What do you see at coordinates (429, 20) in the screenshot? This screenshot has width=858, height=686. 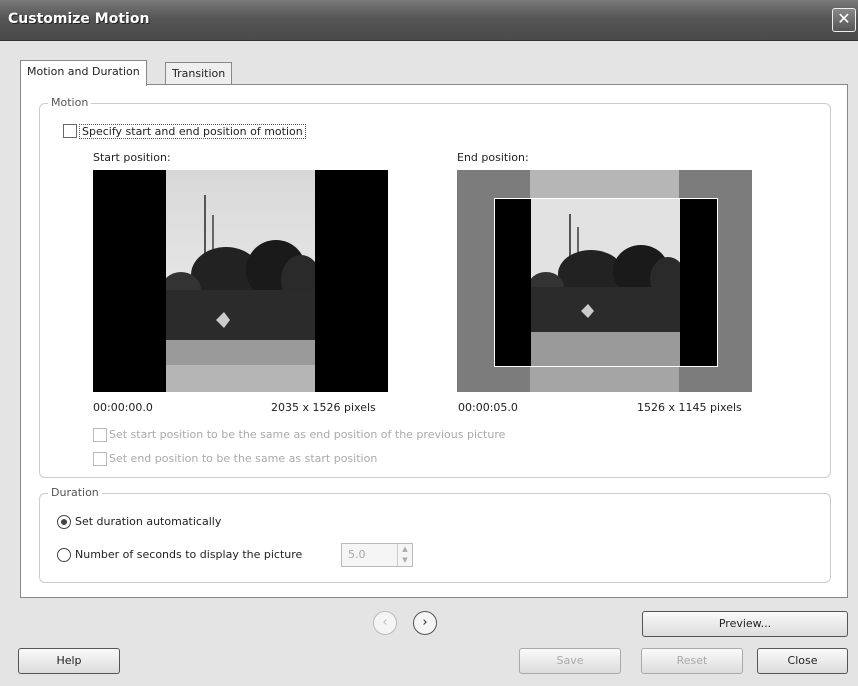 I see `title-bar: Customize Motion ✕` at bounding box center [429, 20].